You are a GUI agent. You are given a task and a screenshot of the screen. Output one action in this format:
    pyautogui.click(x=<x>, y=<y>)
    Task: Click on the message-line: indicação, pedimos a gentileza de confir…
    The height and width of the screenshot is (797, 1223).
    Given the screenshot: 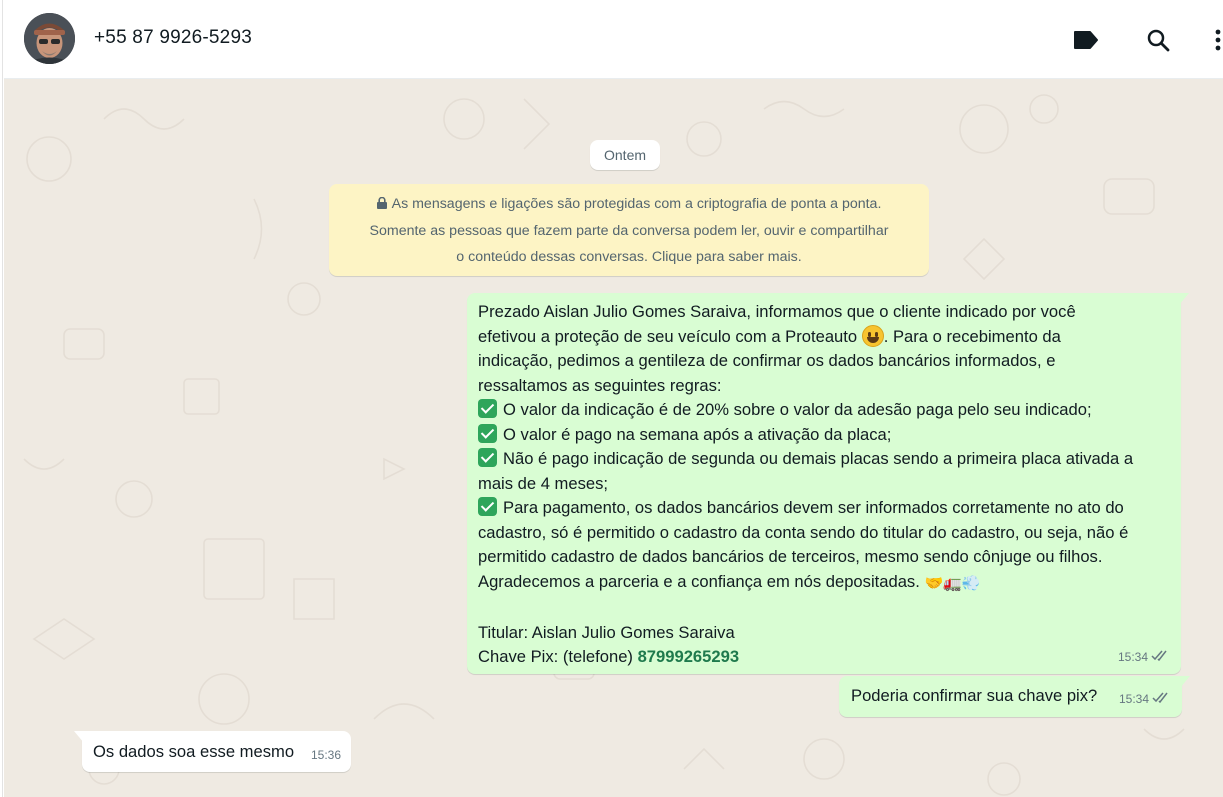 What is the action you would take?
    pyautogui.click(x=767, y=360)
    